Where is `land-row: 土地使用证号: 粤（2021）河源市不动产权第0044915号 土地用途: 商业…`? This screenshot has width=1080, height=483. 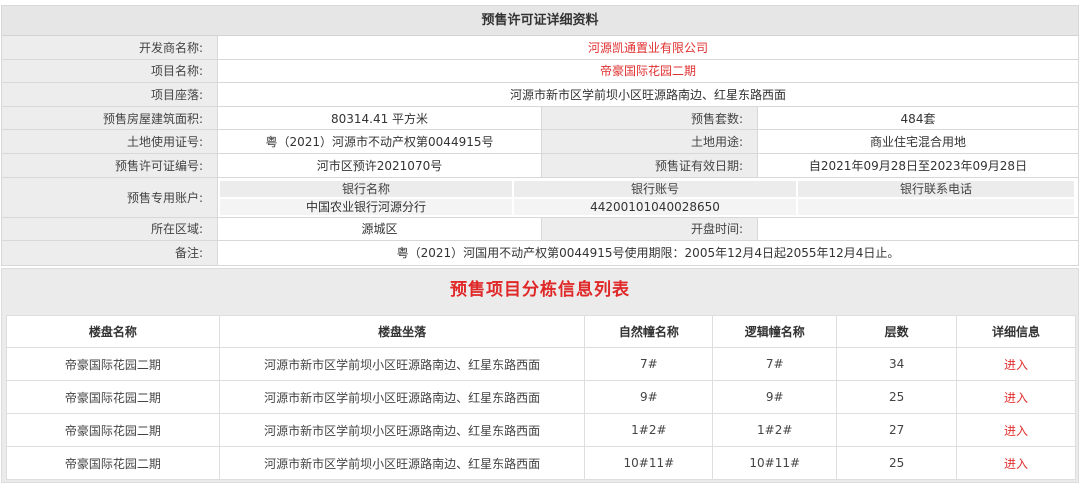 land-row: 土地使用证号: 粤（2021）河源市不动产权第0044915号 土地用途: 商业… is located at coordinates (540, 142).